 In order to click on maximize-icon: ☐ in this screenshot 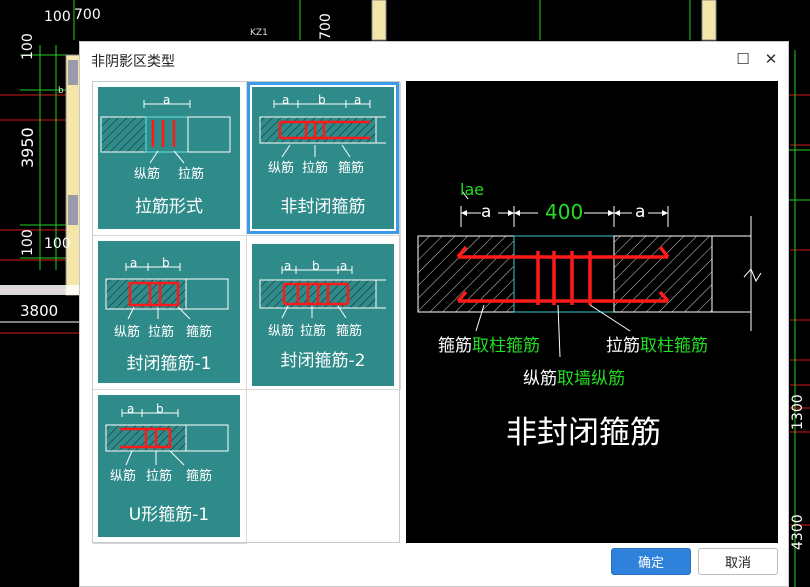, I will do `click(743, 59)`.